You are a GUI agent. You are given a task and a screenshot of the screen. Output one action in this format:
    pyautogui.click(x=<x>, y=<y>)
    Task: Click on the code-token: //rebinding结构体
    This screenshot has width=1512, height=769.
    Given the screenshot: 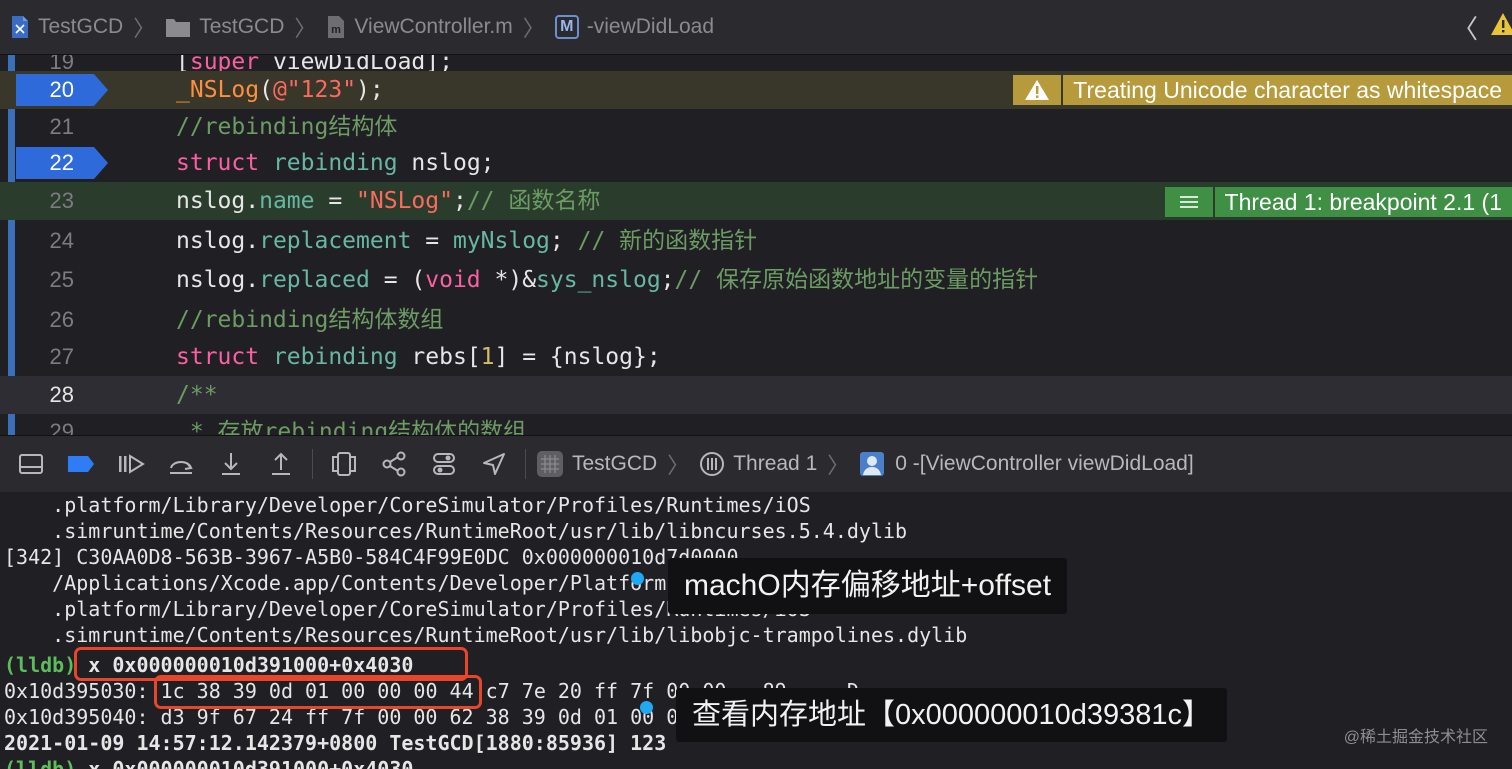 What is the action you would take?
    pyautogui.click(x=287, y=127)
    